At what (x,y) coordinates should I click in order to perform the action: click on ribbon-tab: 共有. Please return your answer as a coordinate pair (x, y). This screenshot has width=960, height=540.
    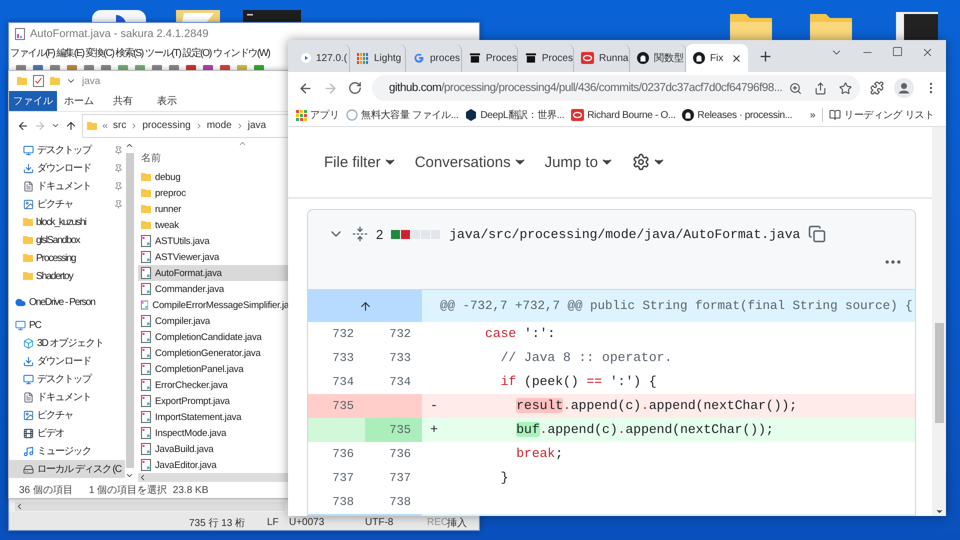
    Looking at the image, I should click on (123, 101).